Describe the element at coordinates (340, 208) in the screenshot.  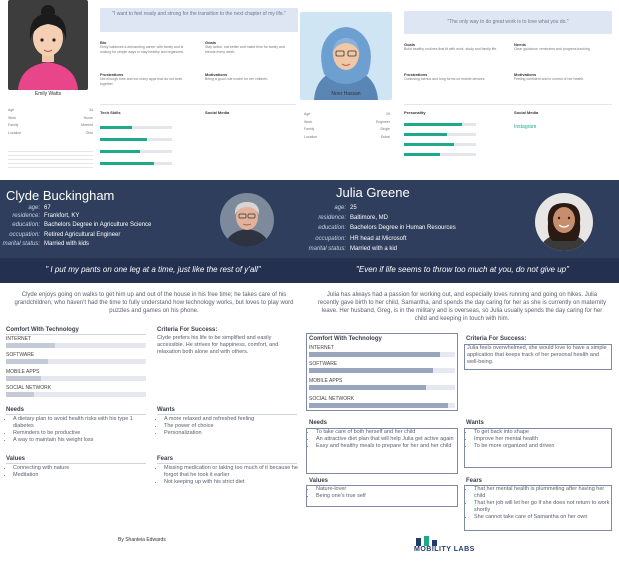
I see `meta-label: age:` at that location.